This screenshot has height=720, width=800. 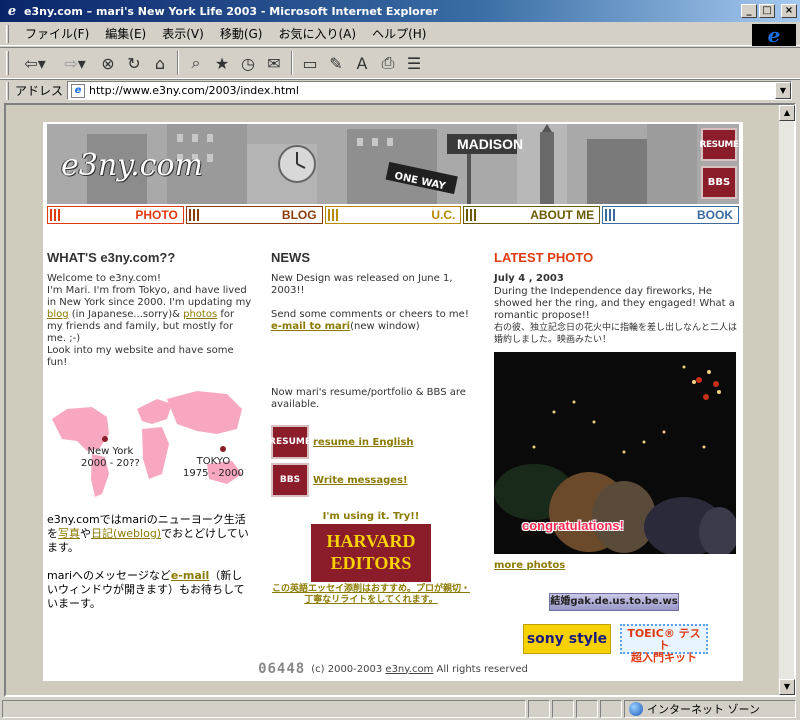 I want to click on standard-toolbar: ⇦ ▾ ⇨ ▾ ⊗ ↻ ⌂ ⌕ ★ ◷ ✉ ▭ ✎ A ⎙ ☰, so click(x=400, y=63).